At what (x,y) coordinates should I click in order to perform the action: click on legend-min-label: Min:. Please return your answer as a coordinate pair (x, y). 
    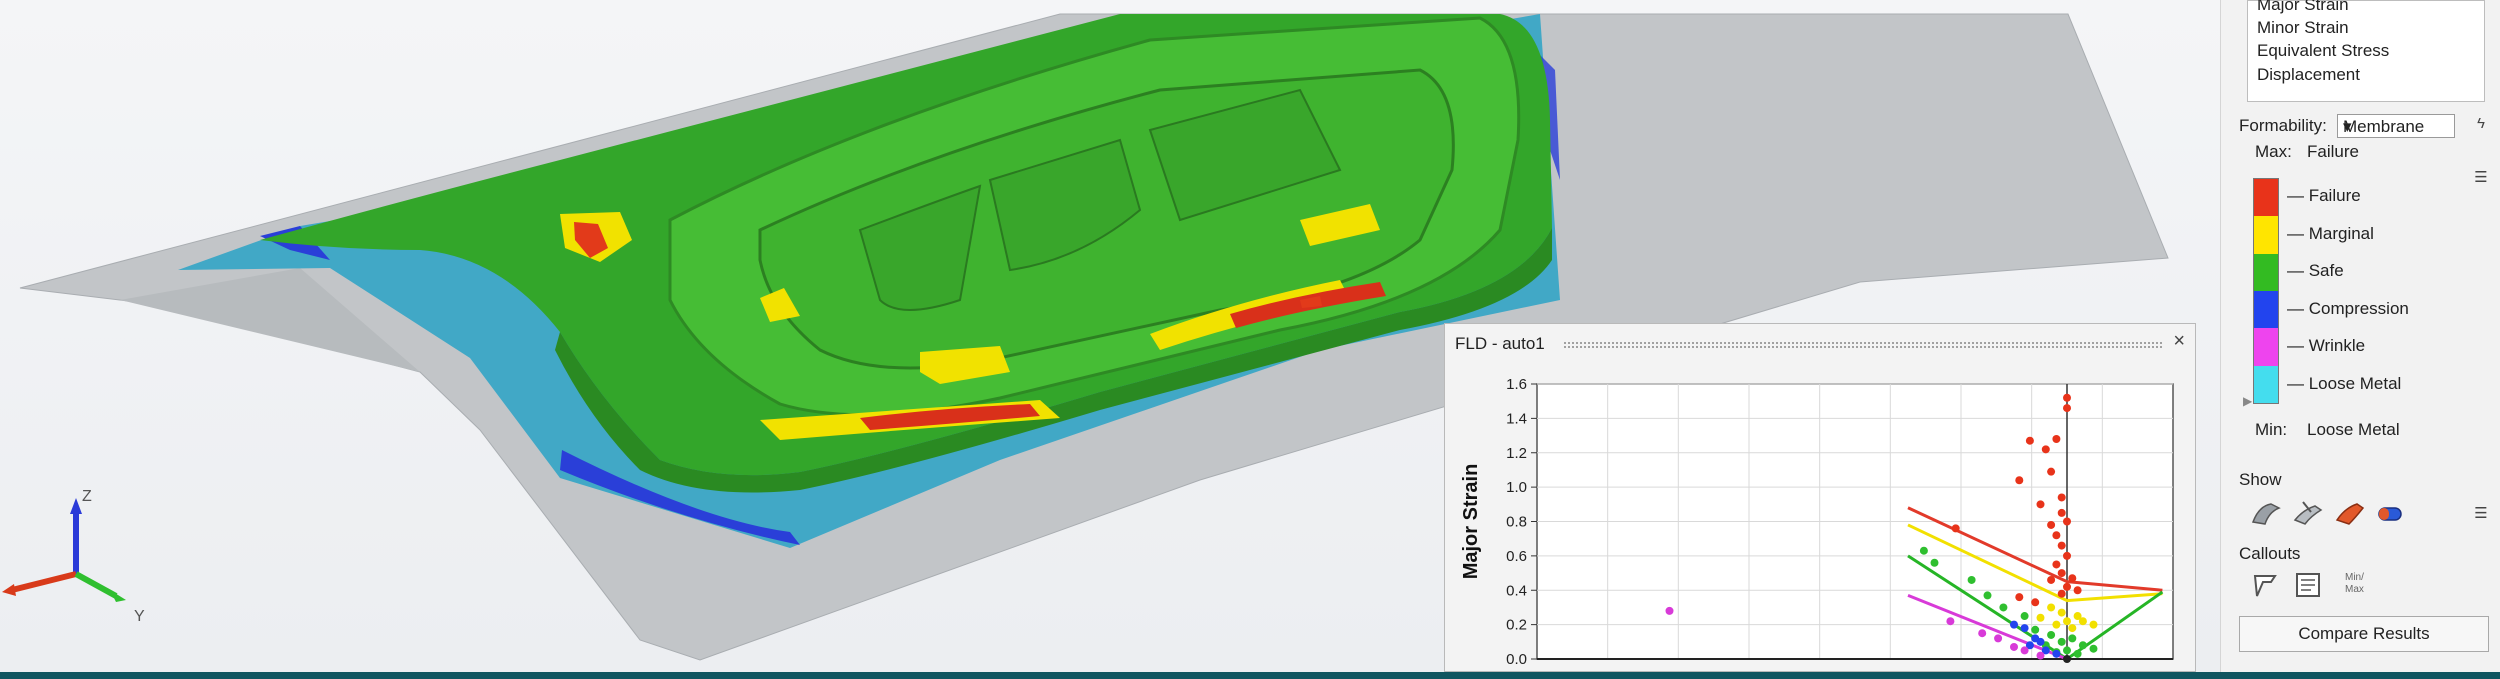
    Looking at the image, I should click on (2271, 429).